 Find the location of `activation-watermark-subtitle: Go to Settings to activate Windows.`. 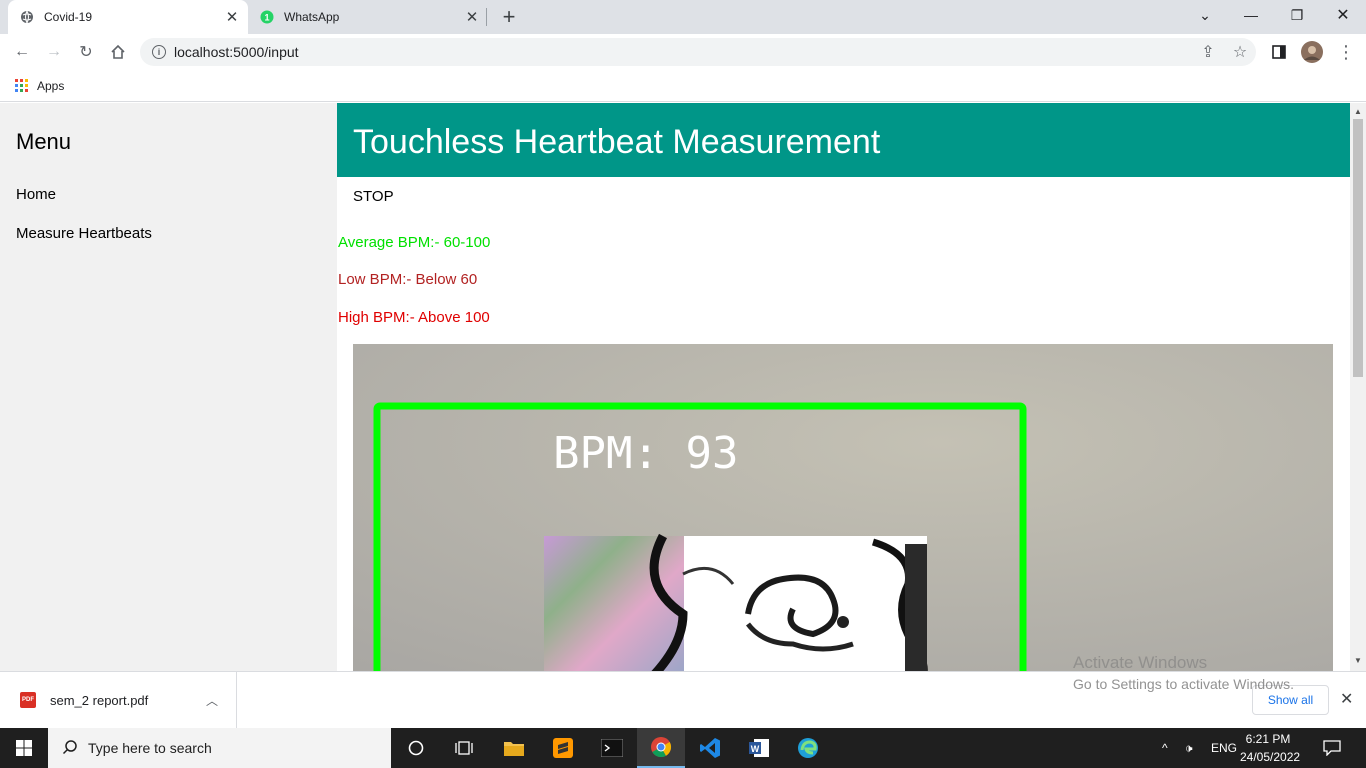

activation-watermark-subtitle: Go to Settings to activate Windows. is located at coordinates (1183, 684).